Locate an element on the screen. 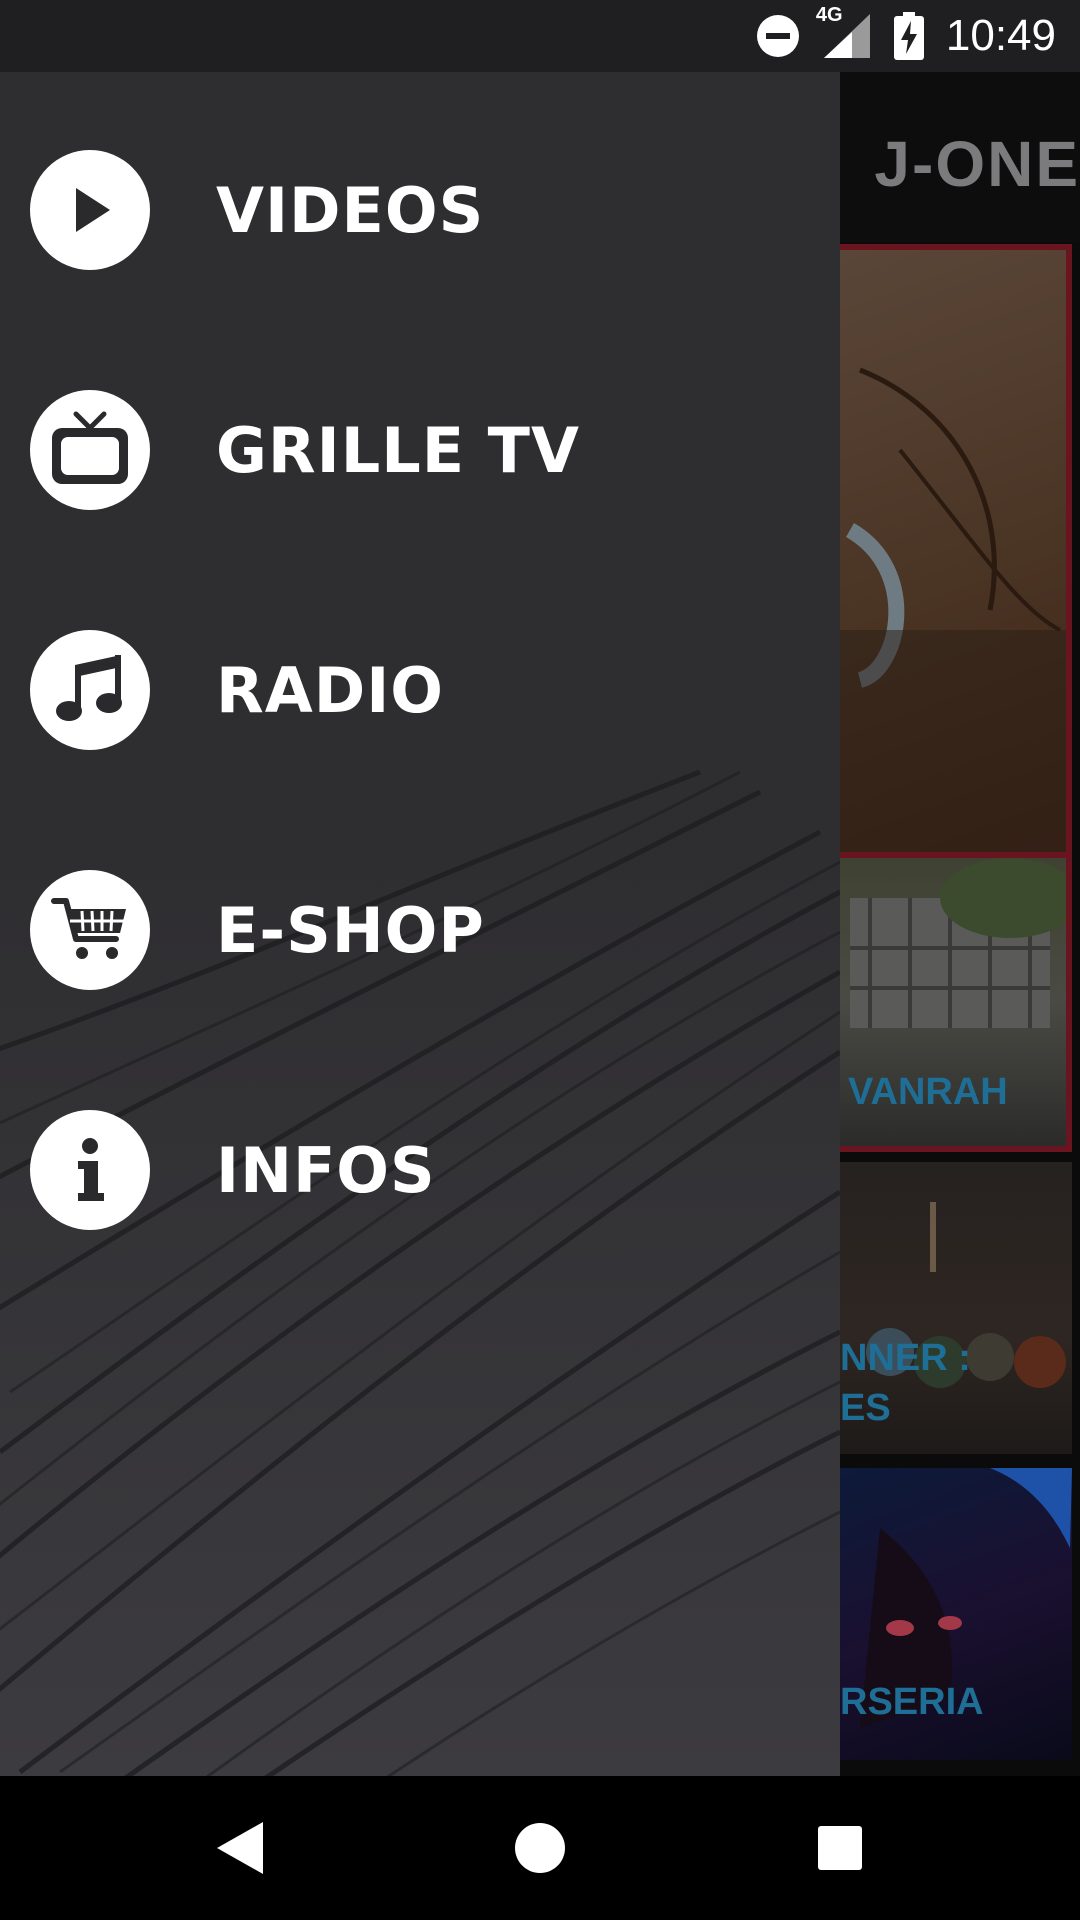 Image resolution: width=1080 pixels, height=1920 pixels. back-icon is located at coordinates (240, 1848).